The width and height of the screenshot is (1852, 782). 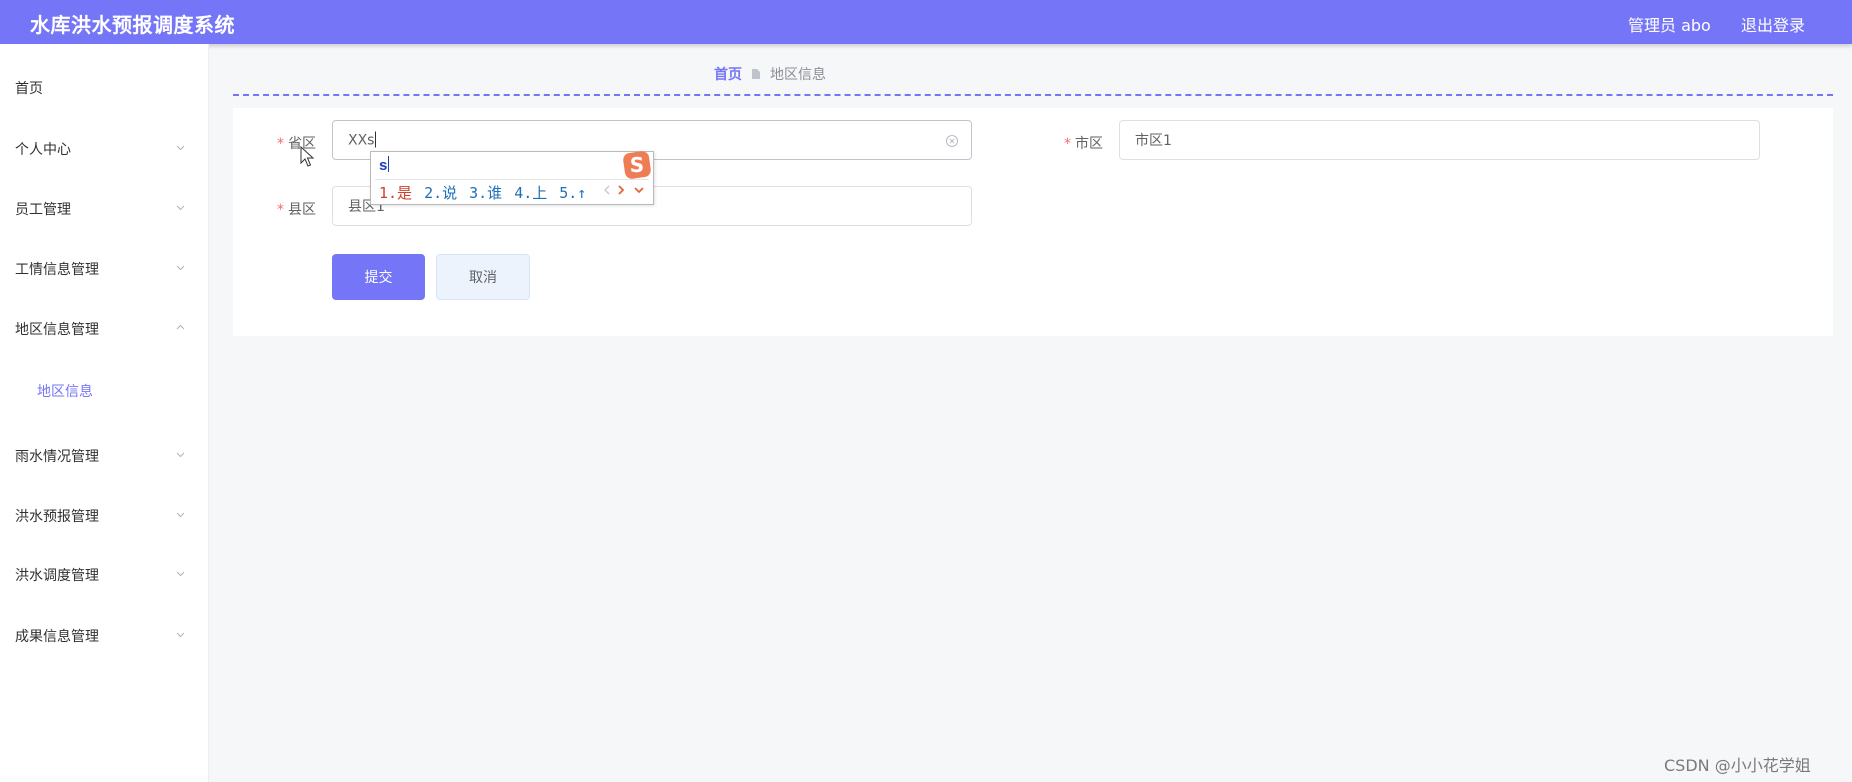 I want to click on breadcrumb-home-link: 首页, so click(x=728, y=75).